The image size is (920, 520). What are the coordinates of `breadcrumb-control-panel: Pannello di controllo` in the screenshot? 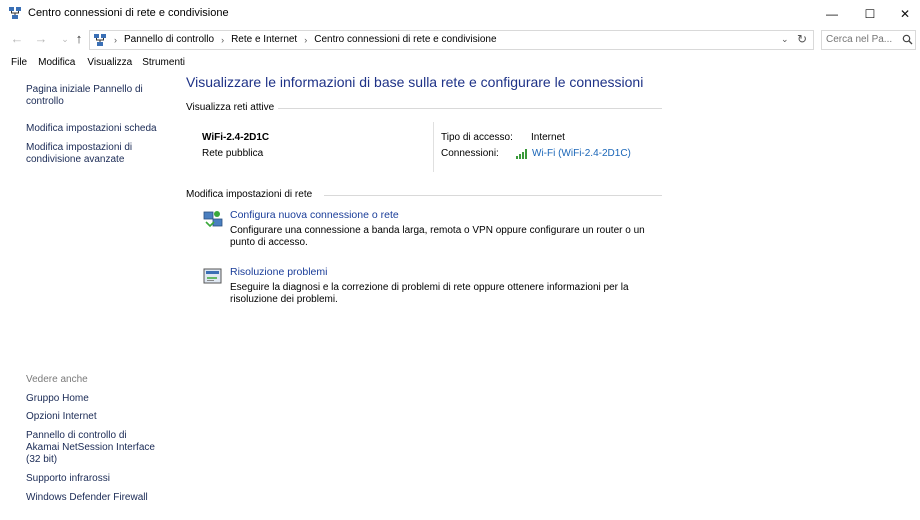 It's located at (169, 39).